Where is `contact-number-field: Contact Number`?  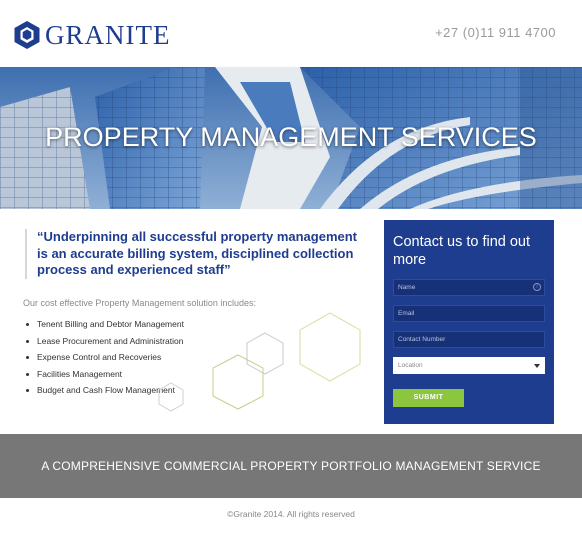 contact-number-field: Contact Number is located at coordinates (469, 339).